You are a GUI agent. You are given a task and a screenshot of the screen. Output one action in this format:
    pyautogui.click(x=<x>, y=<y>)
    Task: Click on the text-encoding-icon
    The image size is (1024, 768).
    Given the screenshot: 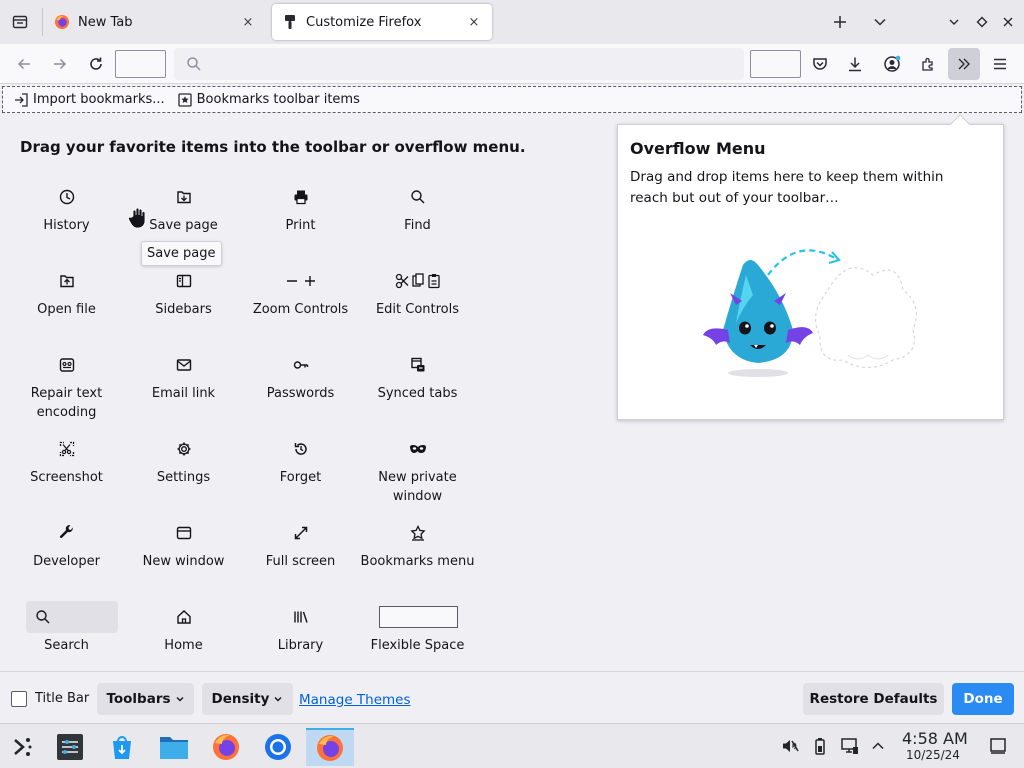 What is the action you would take?
    pyautogui.click(x=67, y=365)
    